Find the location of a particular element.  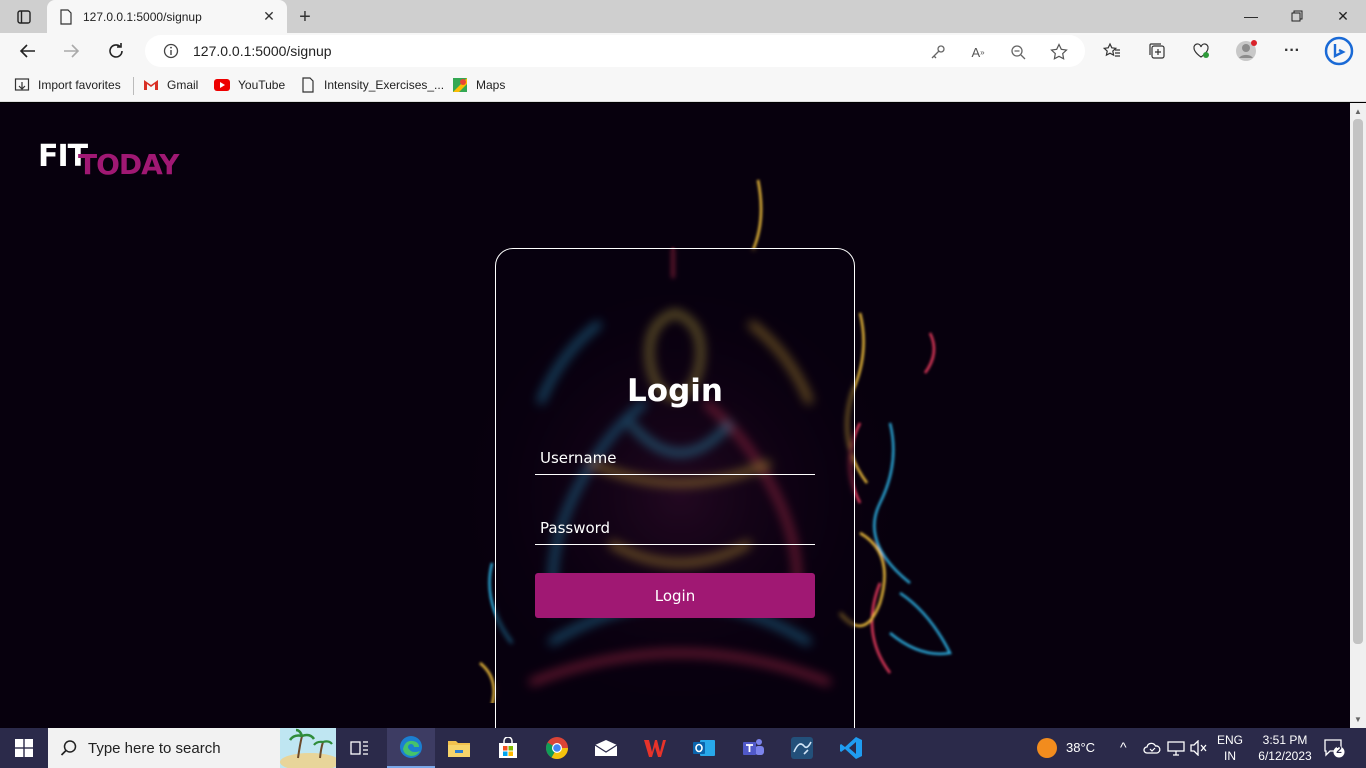

profile-button is located at coordinates (1246, 51).